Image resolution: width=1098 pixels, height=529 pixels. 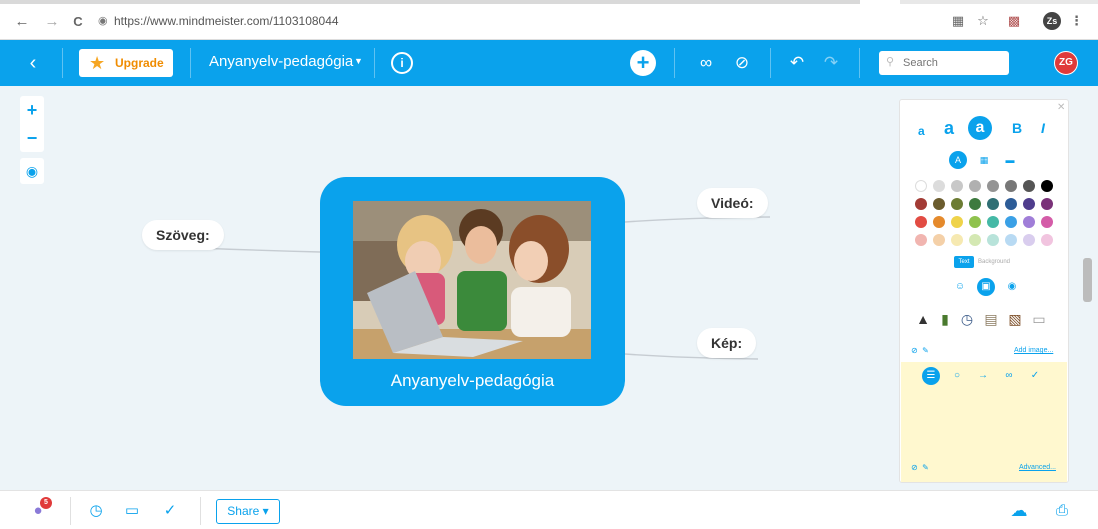 What do you see at coordinates (960, 287) in the screenshot?
I see `emoji-icon: ☺` at bounding box center [960, 287].